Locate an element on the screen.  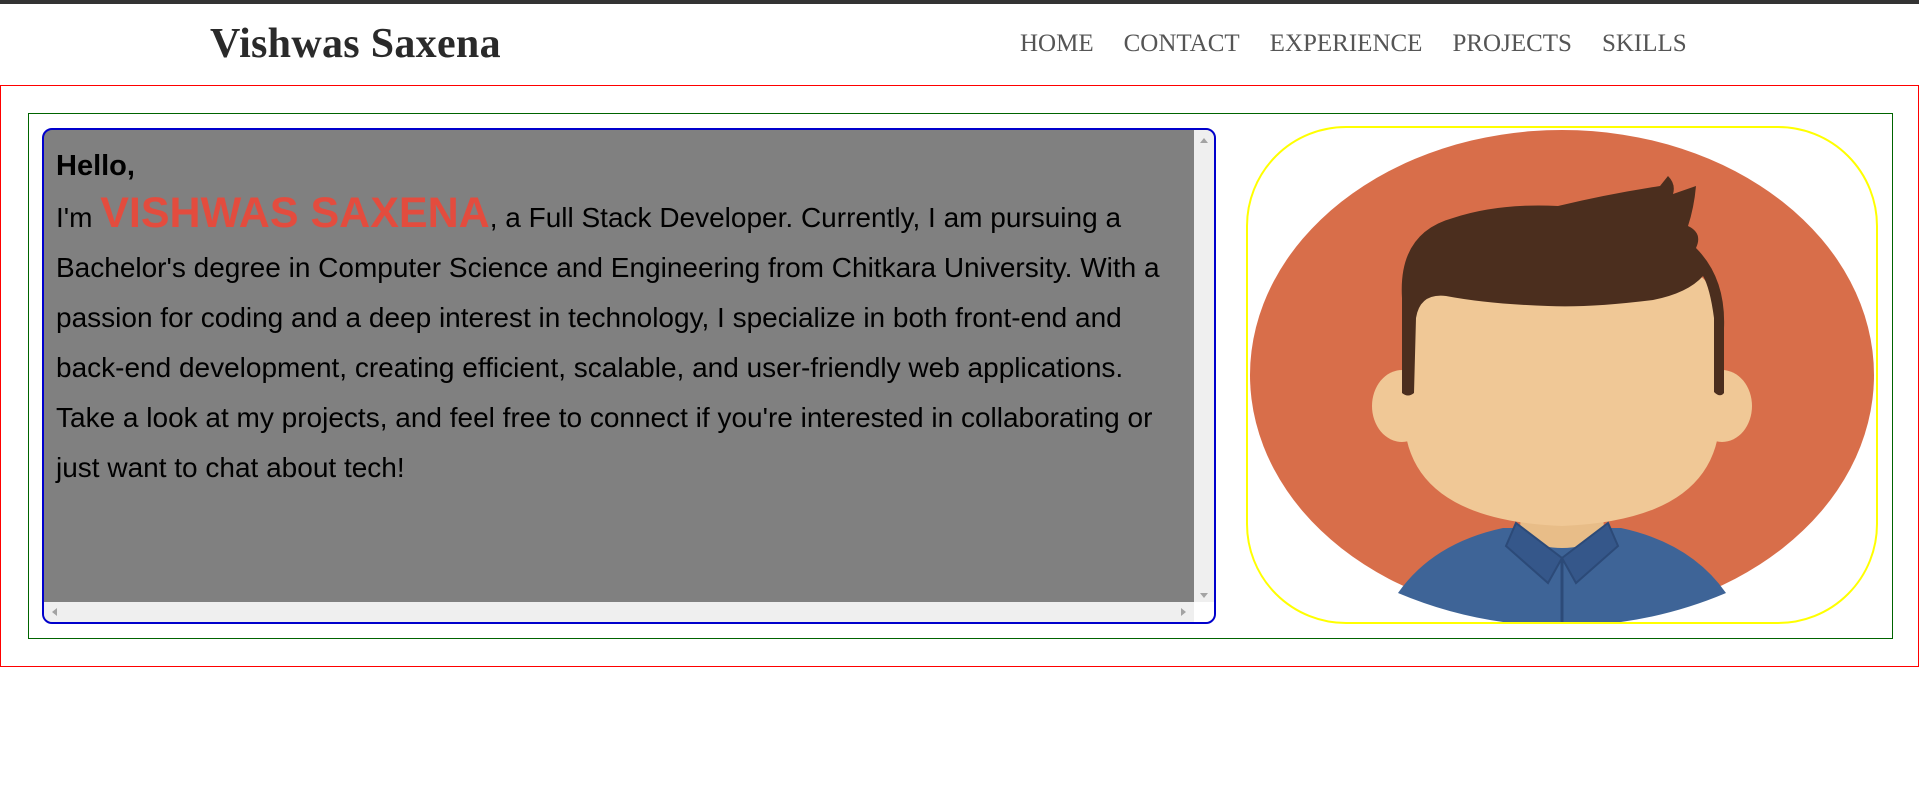
main-nav: HOME CONTACT EXPERIENCE PROJECTS SKILLS is located at coordinates (1353, 44).